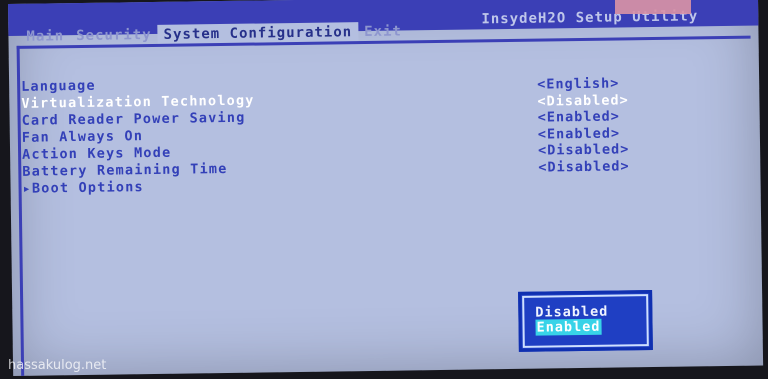 The width and height of the screenshot is (768, 379). Describe the element at coordinates (583, 101) in the screenshot. I see `value-virtualization-technology: <Disabled>` at that location.